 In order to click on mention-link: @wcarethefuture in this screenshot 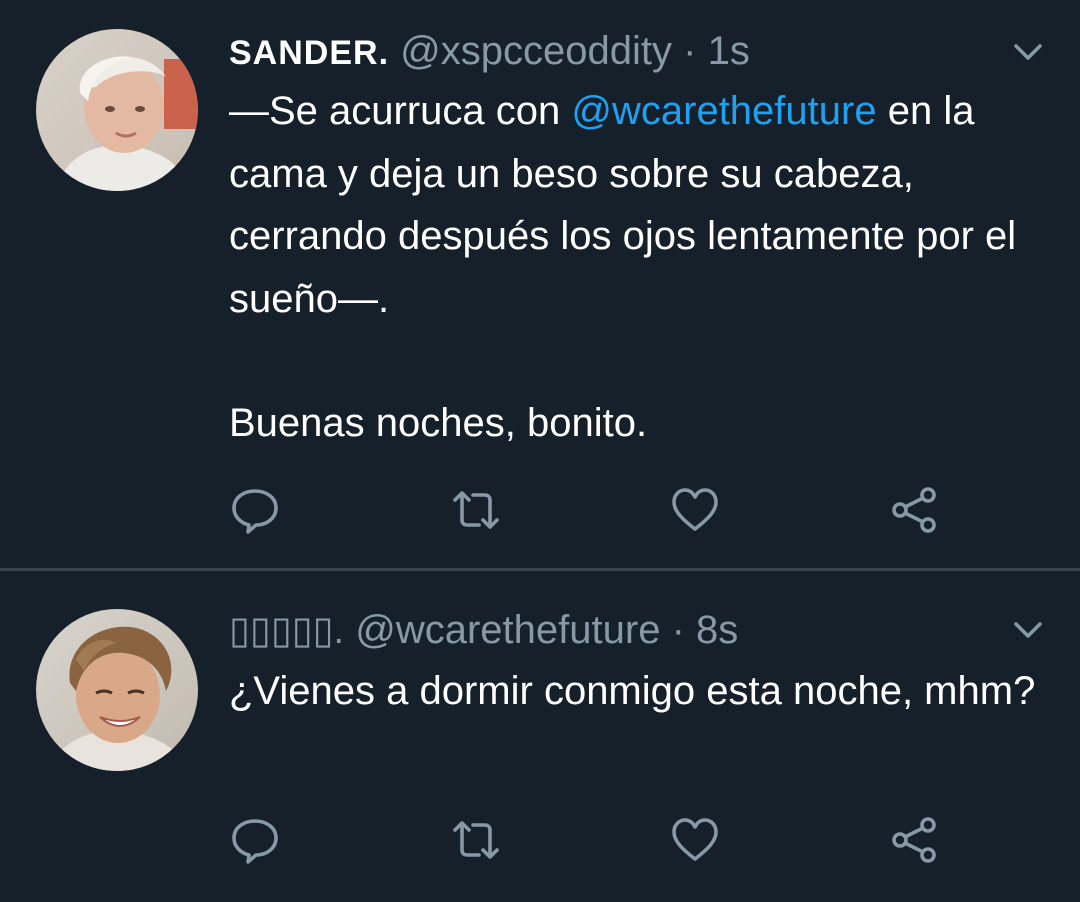, I will do `click(723, 111)`.